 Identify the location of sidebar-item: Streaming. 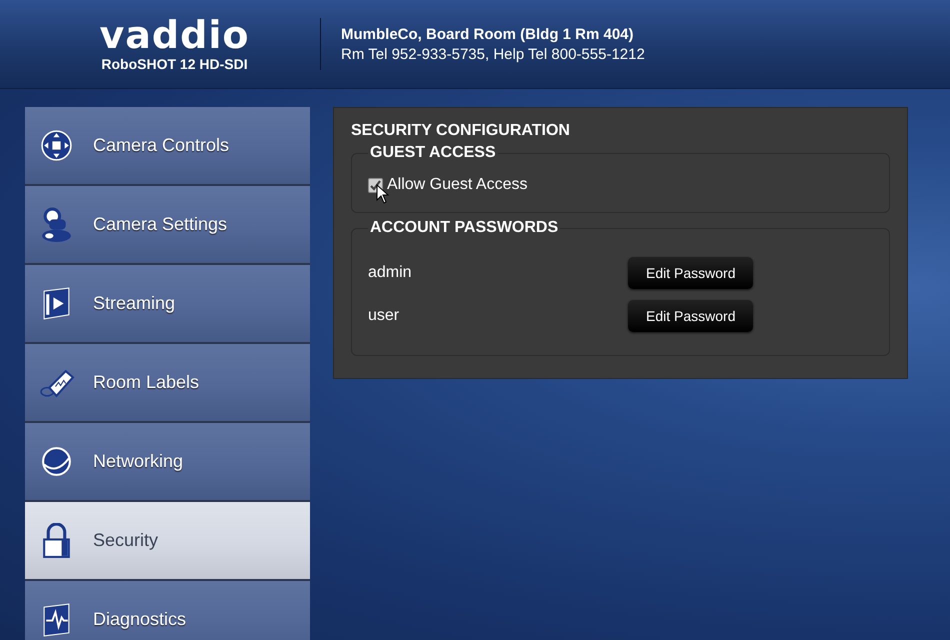
(167, 304).